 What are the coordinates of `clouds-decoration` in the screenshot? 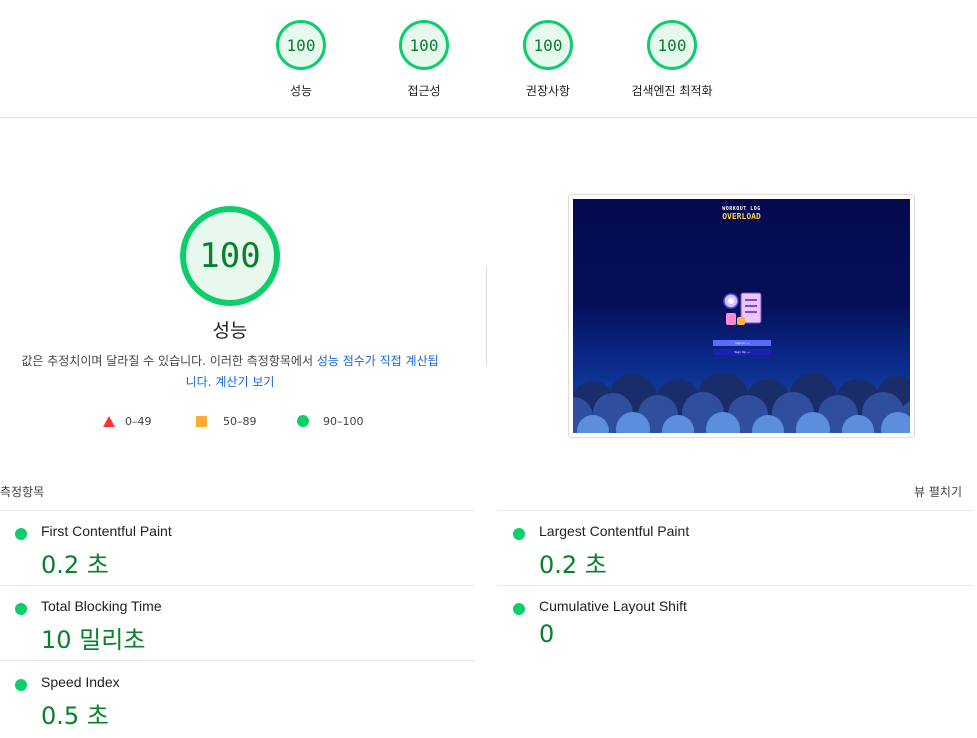 It's located at (741, 403).